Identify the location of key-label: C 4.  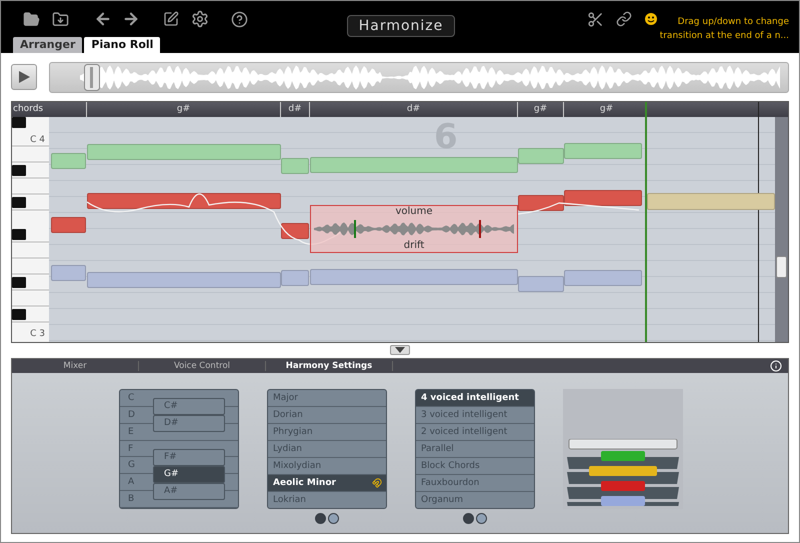
(37, 140).